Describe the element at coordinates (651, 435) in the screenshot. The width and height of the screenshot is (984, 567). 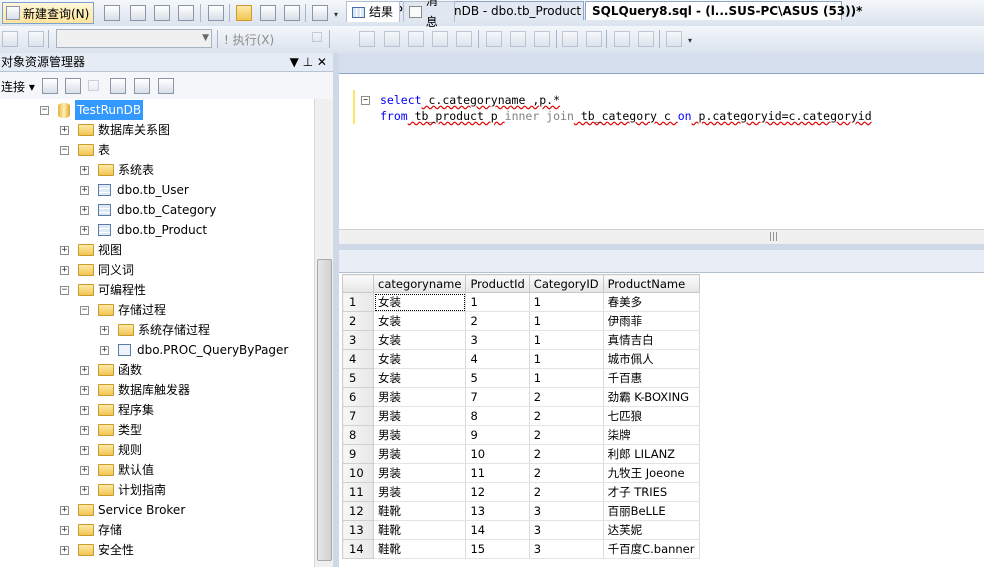
I see `grid-cell: 柒牌` at that location.